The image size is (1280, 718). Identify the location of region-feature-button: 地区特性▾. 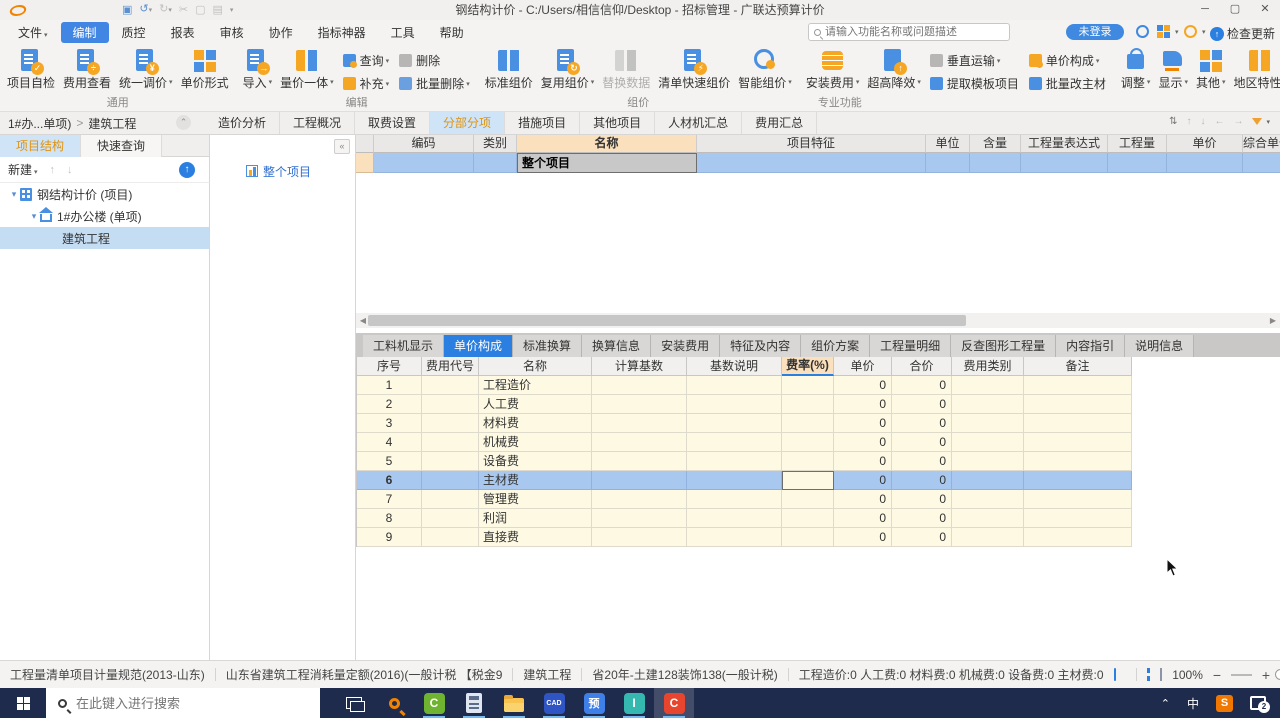
(1255, 69).